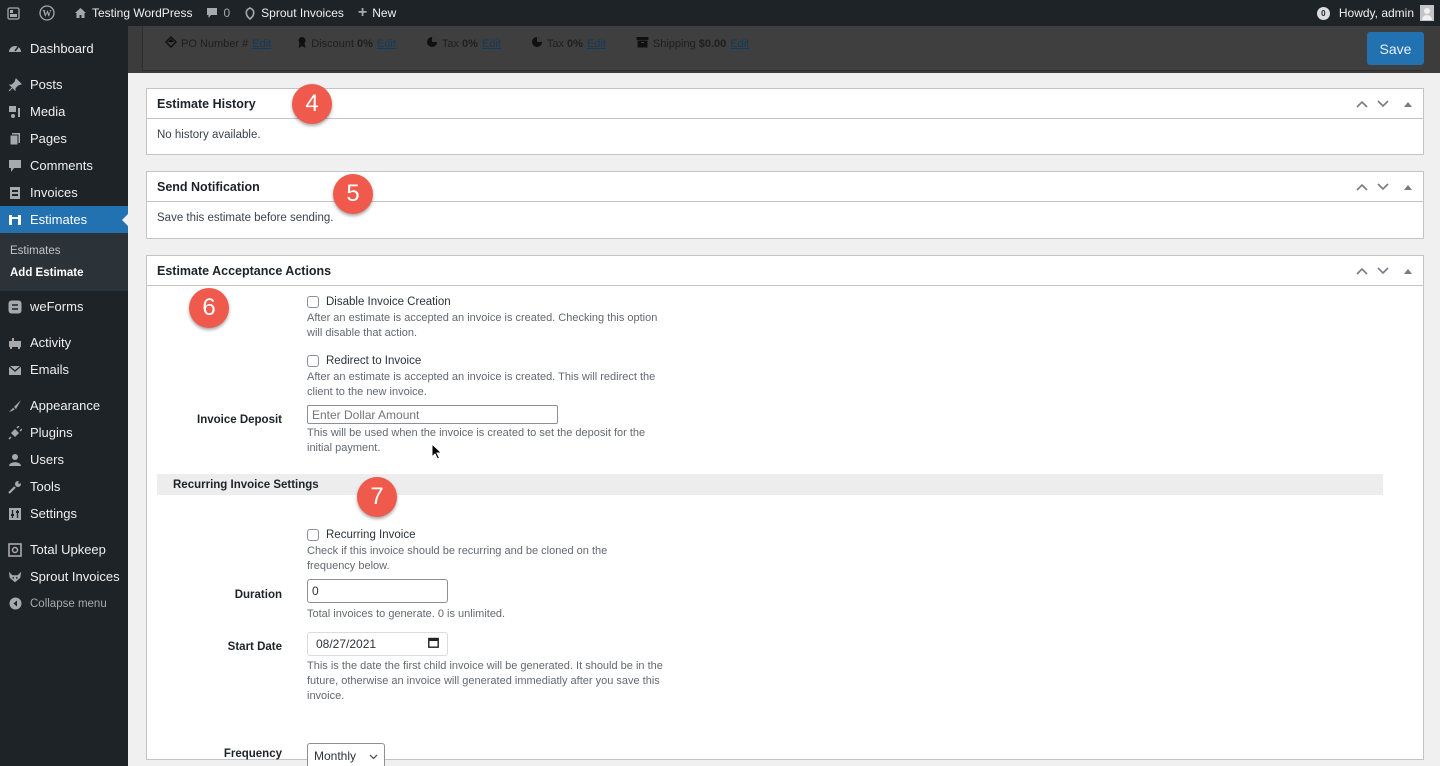 The height and width of the screenshot is (766, 1440). I want to click on award-icon, so click(302, 44).